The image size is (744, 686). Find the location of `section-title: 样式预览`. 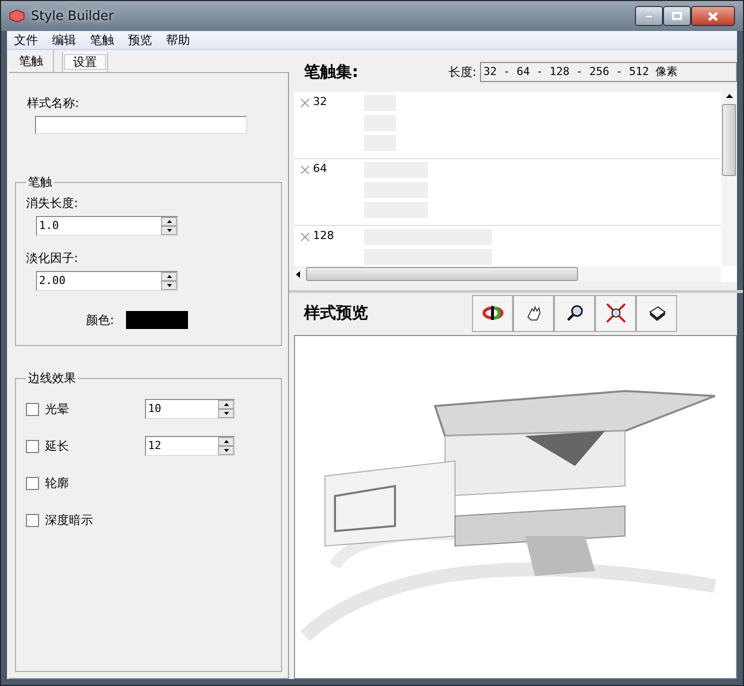

section-title: 样式预览 is located at coordinates (336, 313).